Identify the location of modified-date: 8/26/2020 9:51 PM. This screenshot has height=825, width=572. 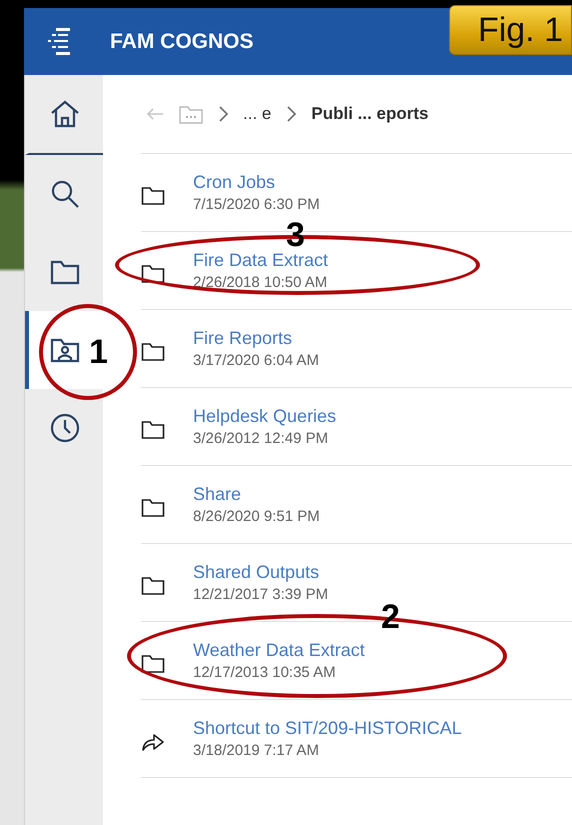
(256, 516).